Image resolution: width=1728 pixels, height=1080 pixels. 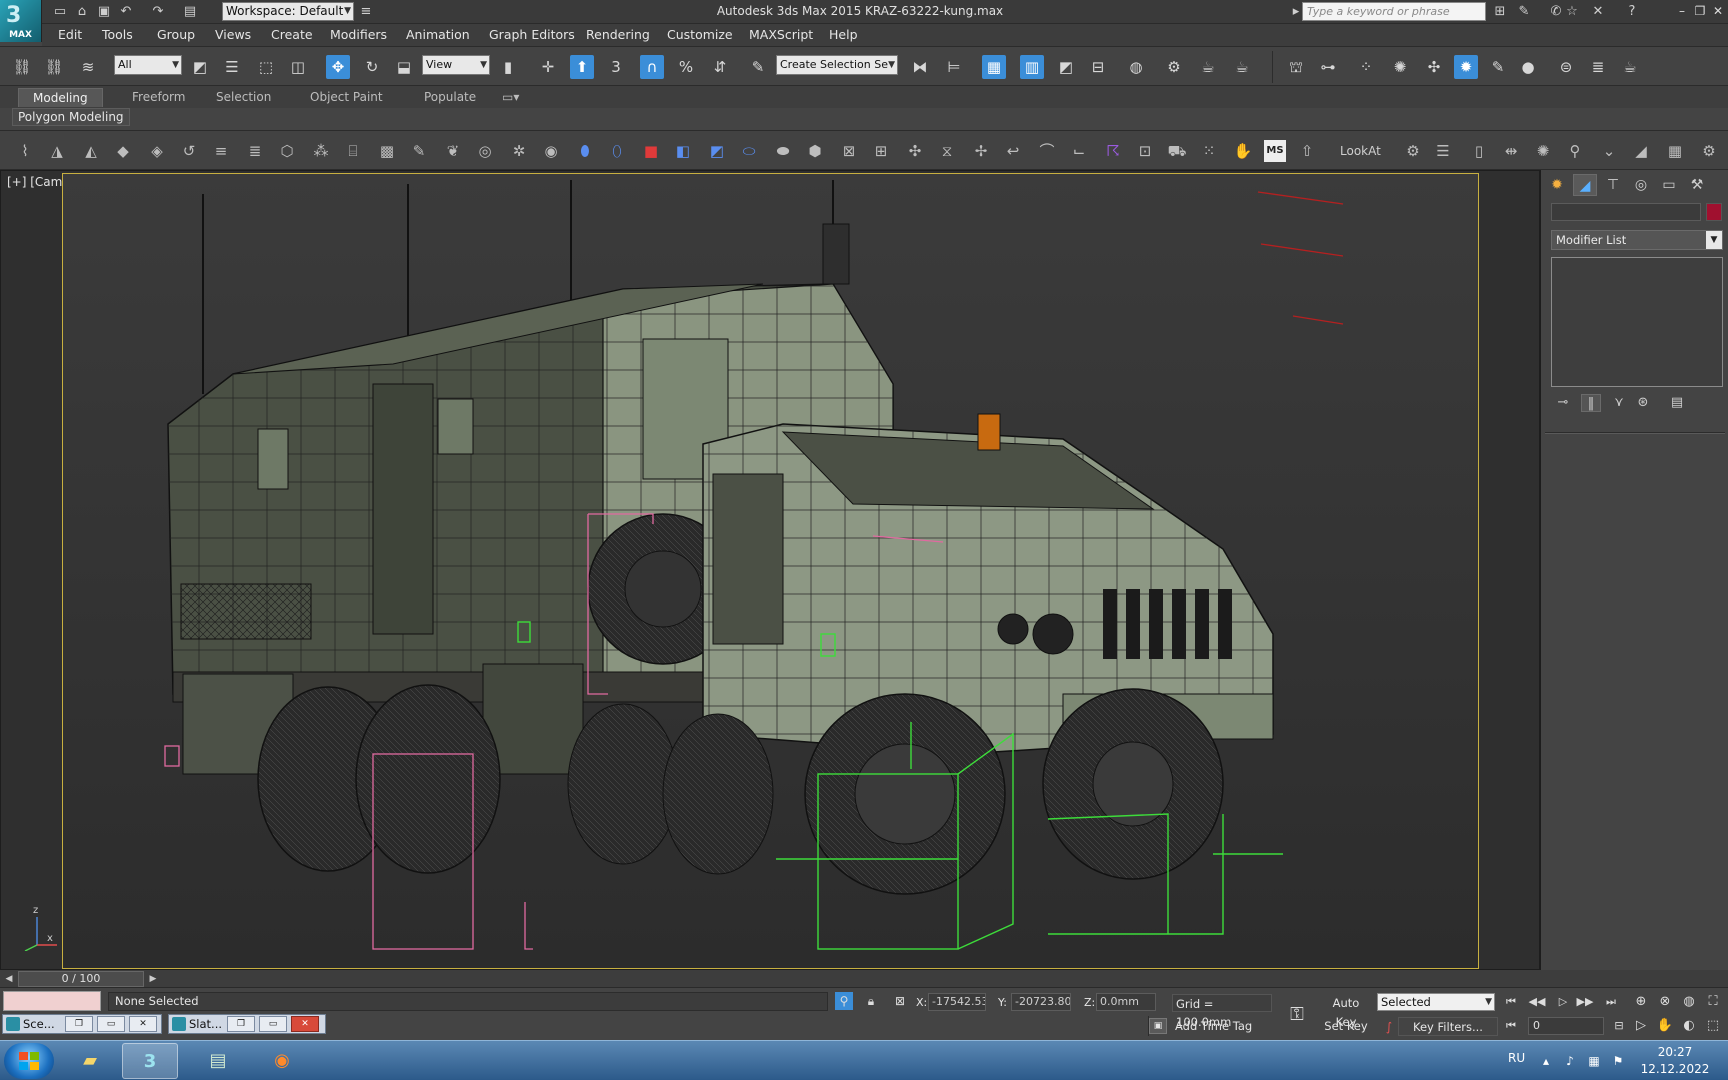 What do you see at coordinates (837, 65) in the screenshot?
I see `named-selection-sets-dropdown: Create Selection Se ▼` at bounding box center [837, 65].